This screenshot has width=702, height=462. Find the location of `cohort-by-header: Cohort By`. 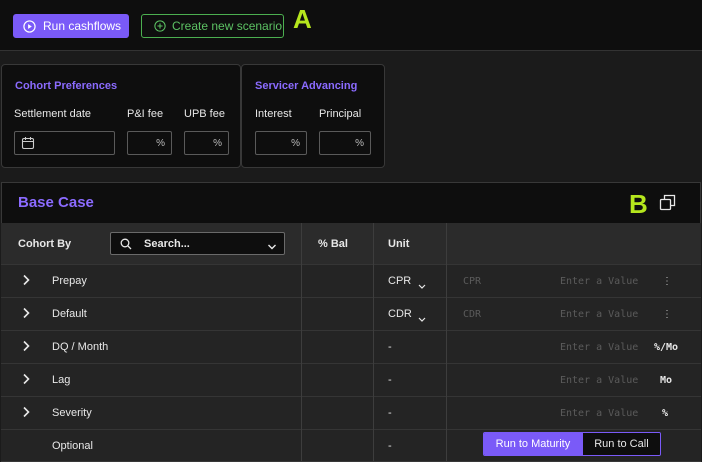

cohort-by-header: Cohort By is located at coordinates (45, 244).